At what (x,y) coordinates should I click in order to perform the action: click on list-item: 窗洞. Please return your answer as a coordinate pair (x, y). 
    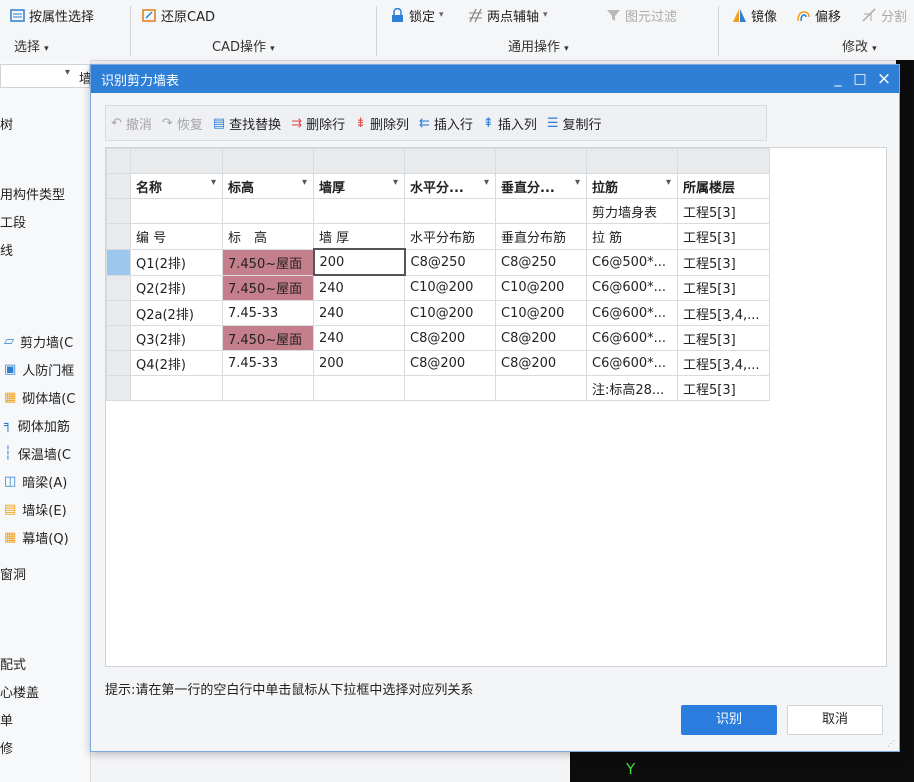
    Looking at the image, I should click on (13, 573).